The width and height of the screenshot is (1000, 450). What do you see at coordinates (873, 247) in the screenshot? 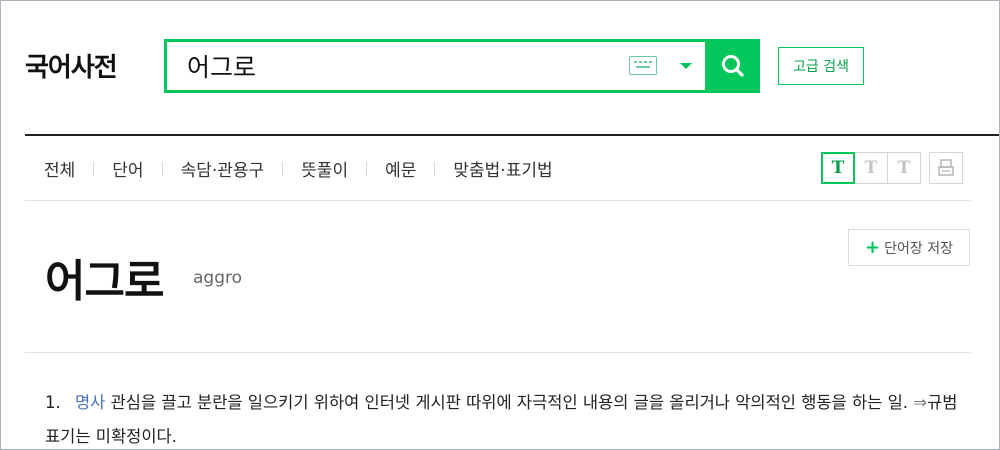
I see `plus-icon: +` at bounding box center [873, 247].